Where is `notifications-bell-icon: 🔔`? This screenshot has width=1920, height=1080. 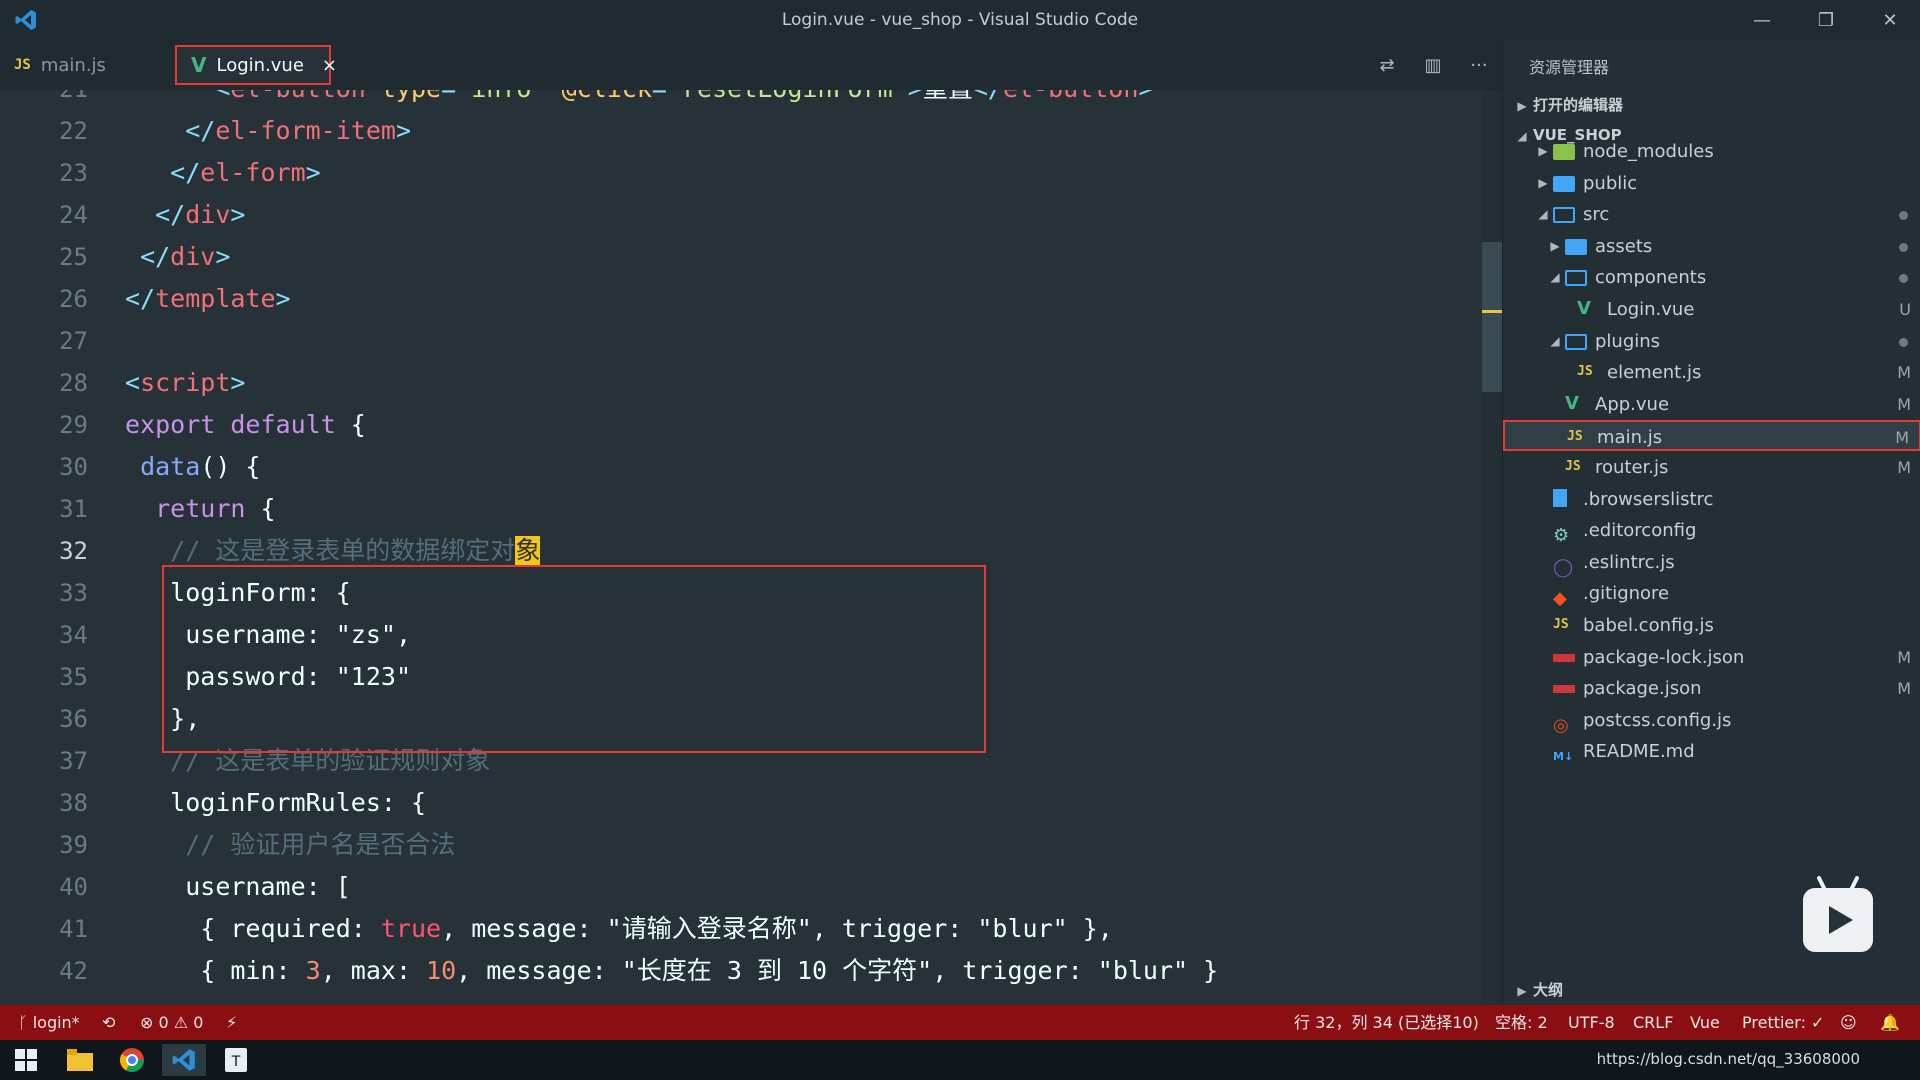 notifications-bell-icon: 🔔 is located at coordinates (1890, 1022).